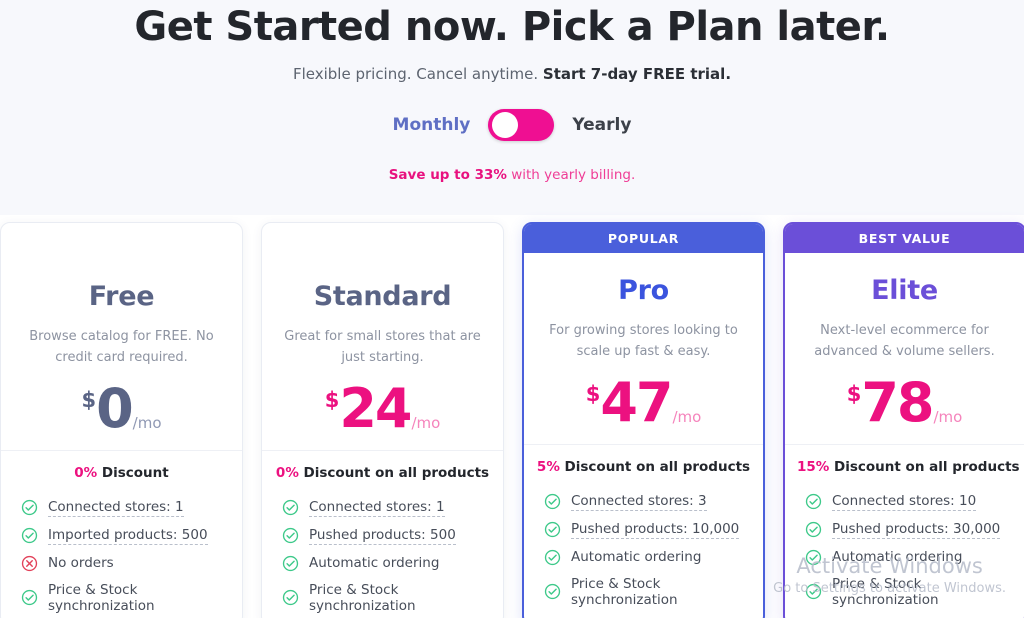 The height and width of the screenshot is (618, 1024). Describe the element at coordinates (432, 125) in the screenshot. I see `billing-toggle-label-monthly: Monthly` at that location.